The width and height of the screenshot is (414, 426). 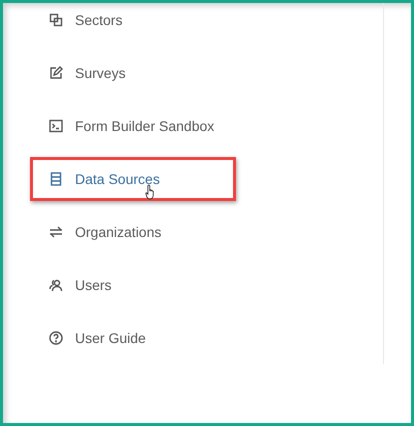 What do you see at coordinates (56, 285) in the screenshot?
I see `users-icon` at bounding box center [56, 285].